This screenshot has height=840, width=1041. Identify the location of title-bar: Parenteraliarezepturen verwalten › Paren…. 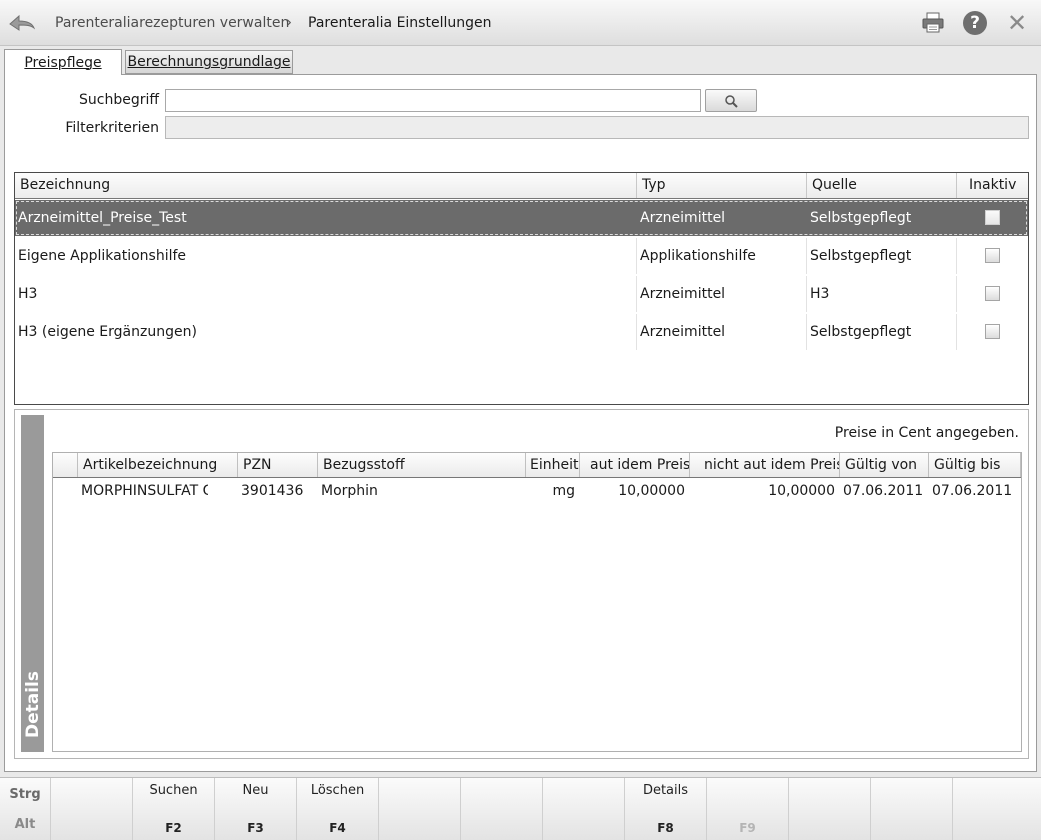
(520, 23).